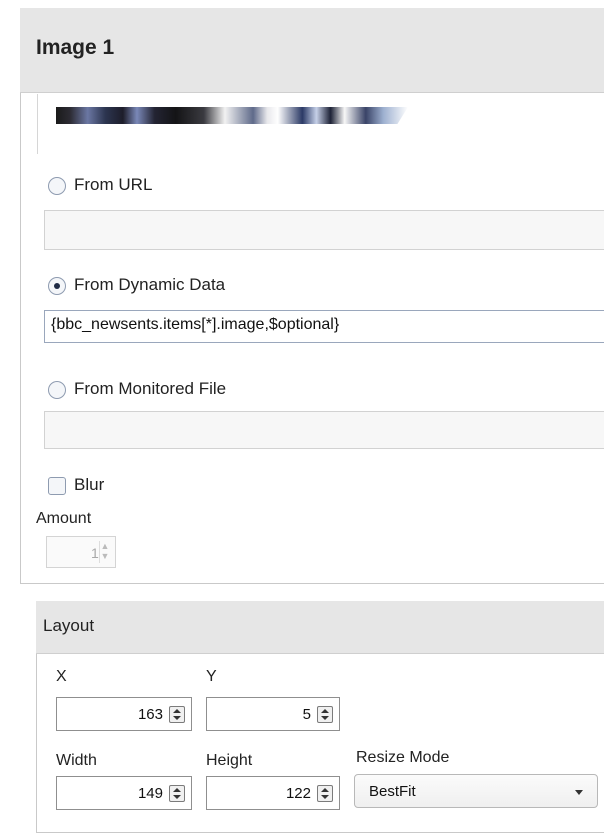 The image size is (604, 833). Describe the element at coordinates (324, 430) in the screenshot. I see `monitored-file-input` at that location.